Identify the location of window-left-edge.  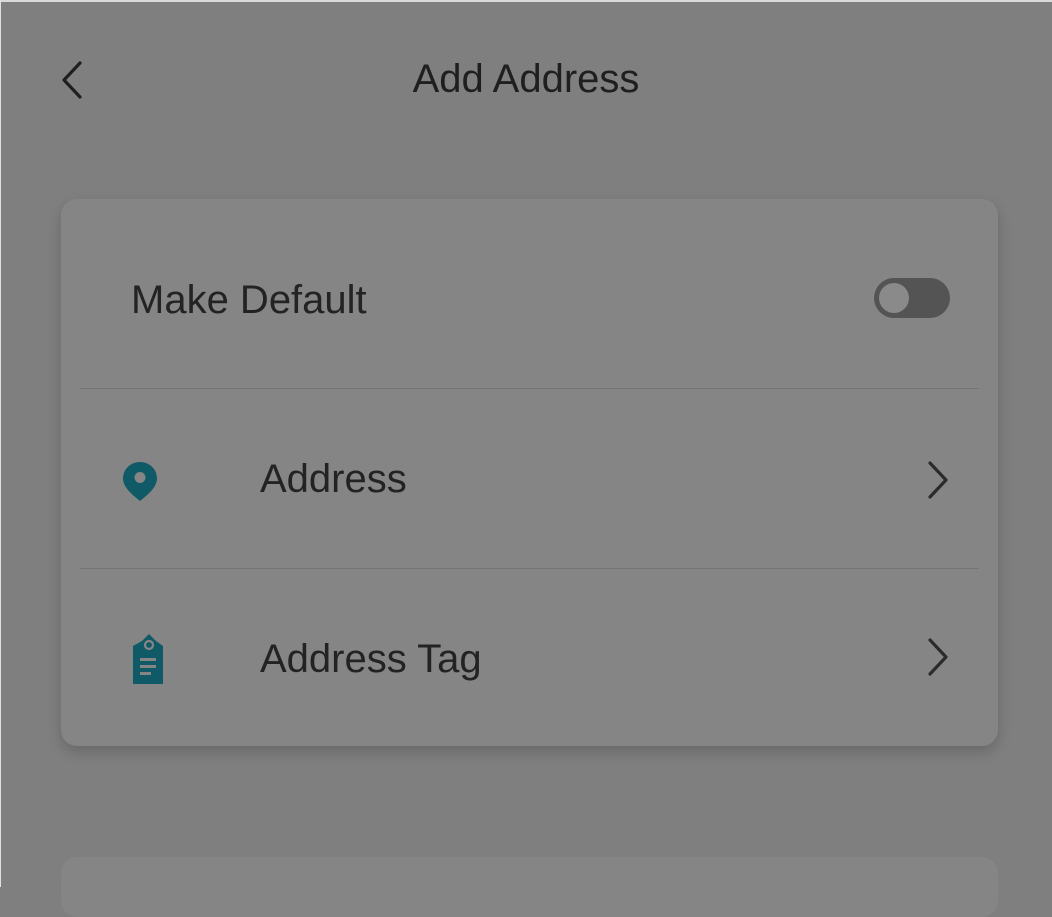
(0, 443).